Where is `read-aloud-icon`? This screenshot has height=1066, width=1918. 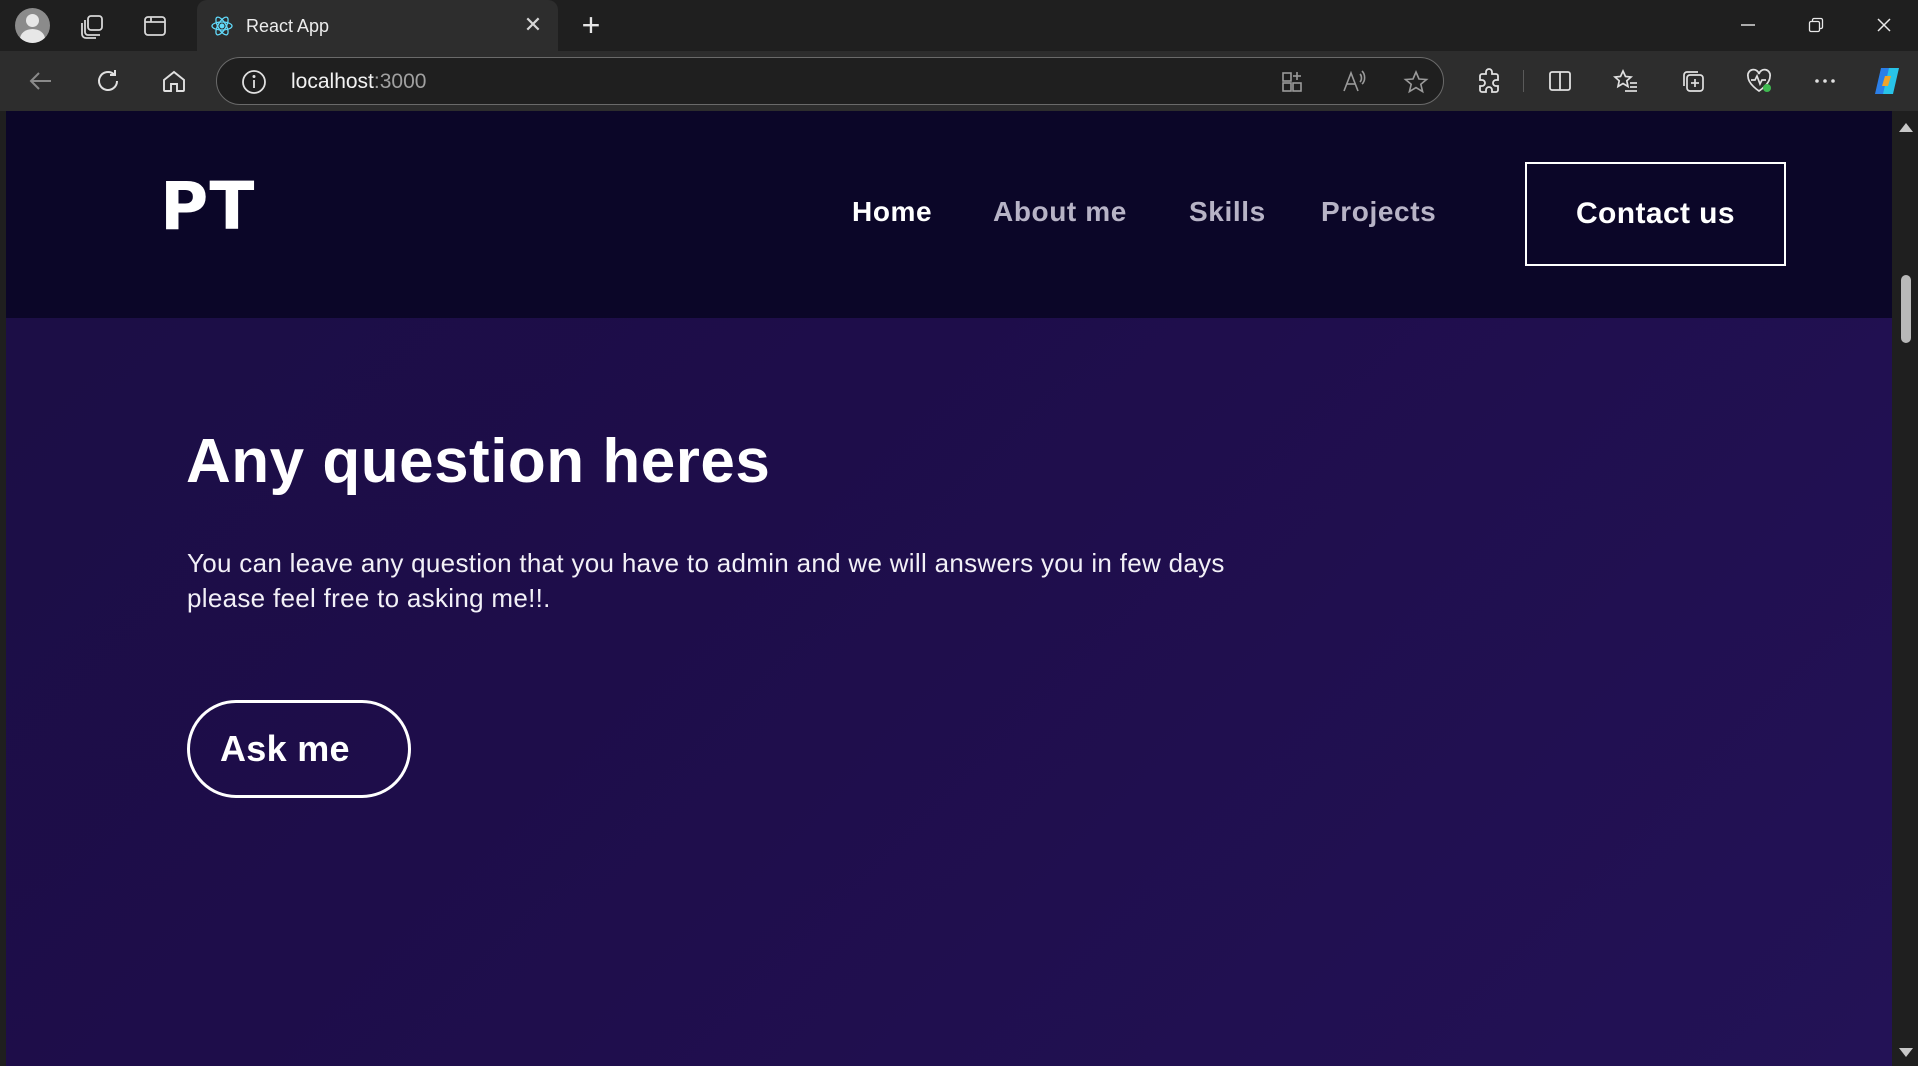 read-aloud-icon is located at coordinates (1354, 82).